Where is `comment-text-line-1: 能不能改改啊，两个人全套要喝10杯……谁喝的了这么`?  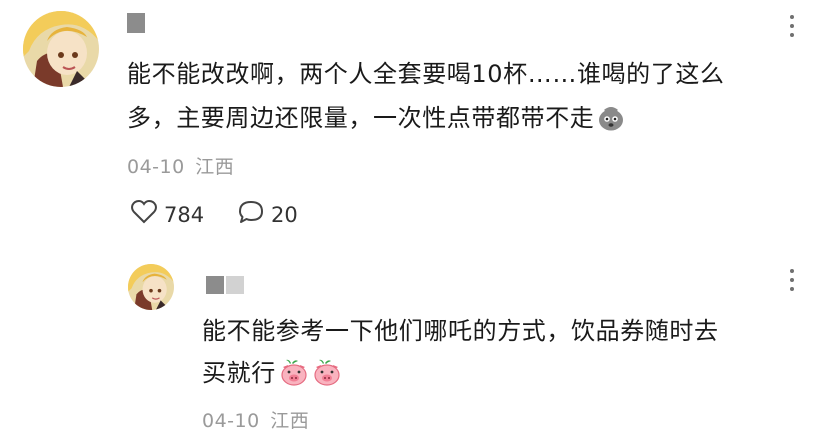
comment-text-line-1: 能不能改改啊，两个人全套要喝10杯……谁喝的了这么 is located at coordinates (426, 74).